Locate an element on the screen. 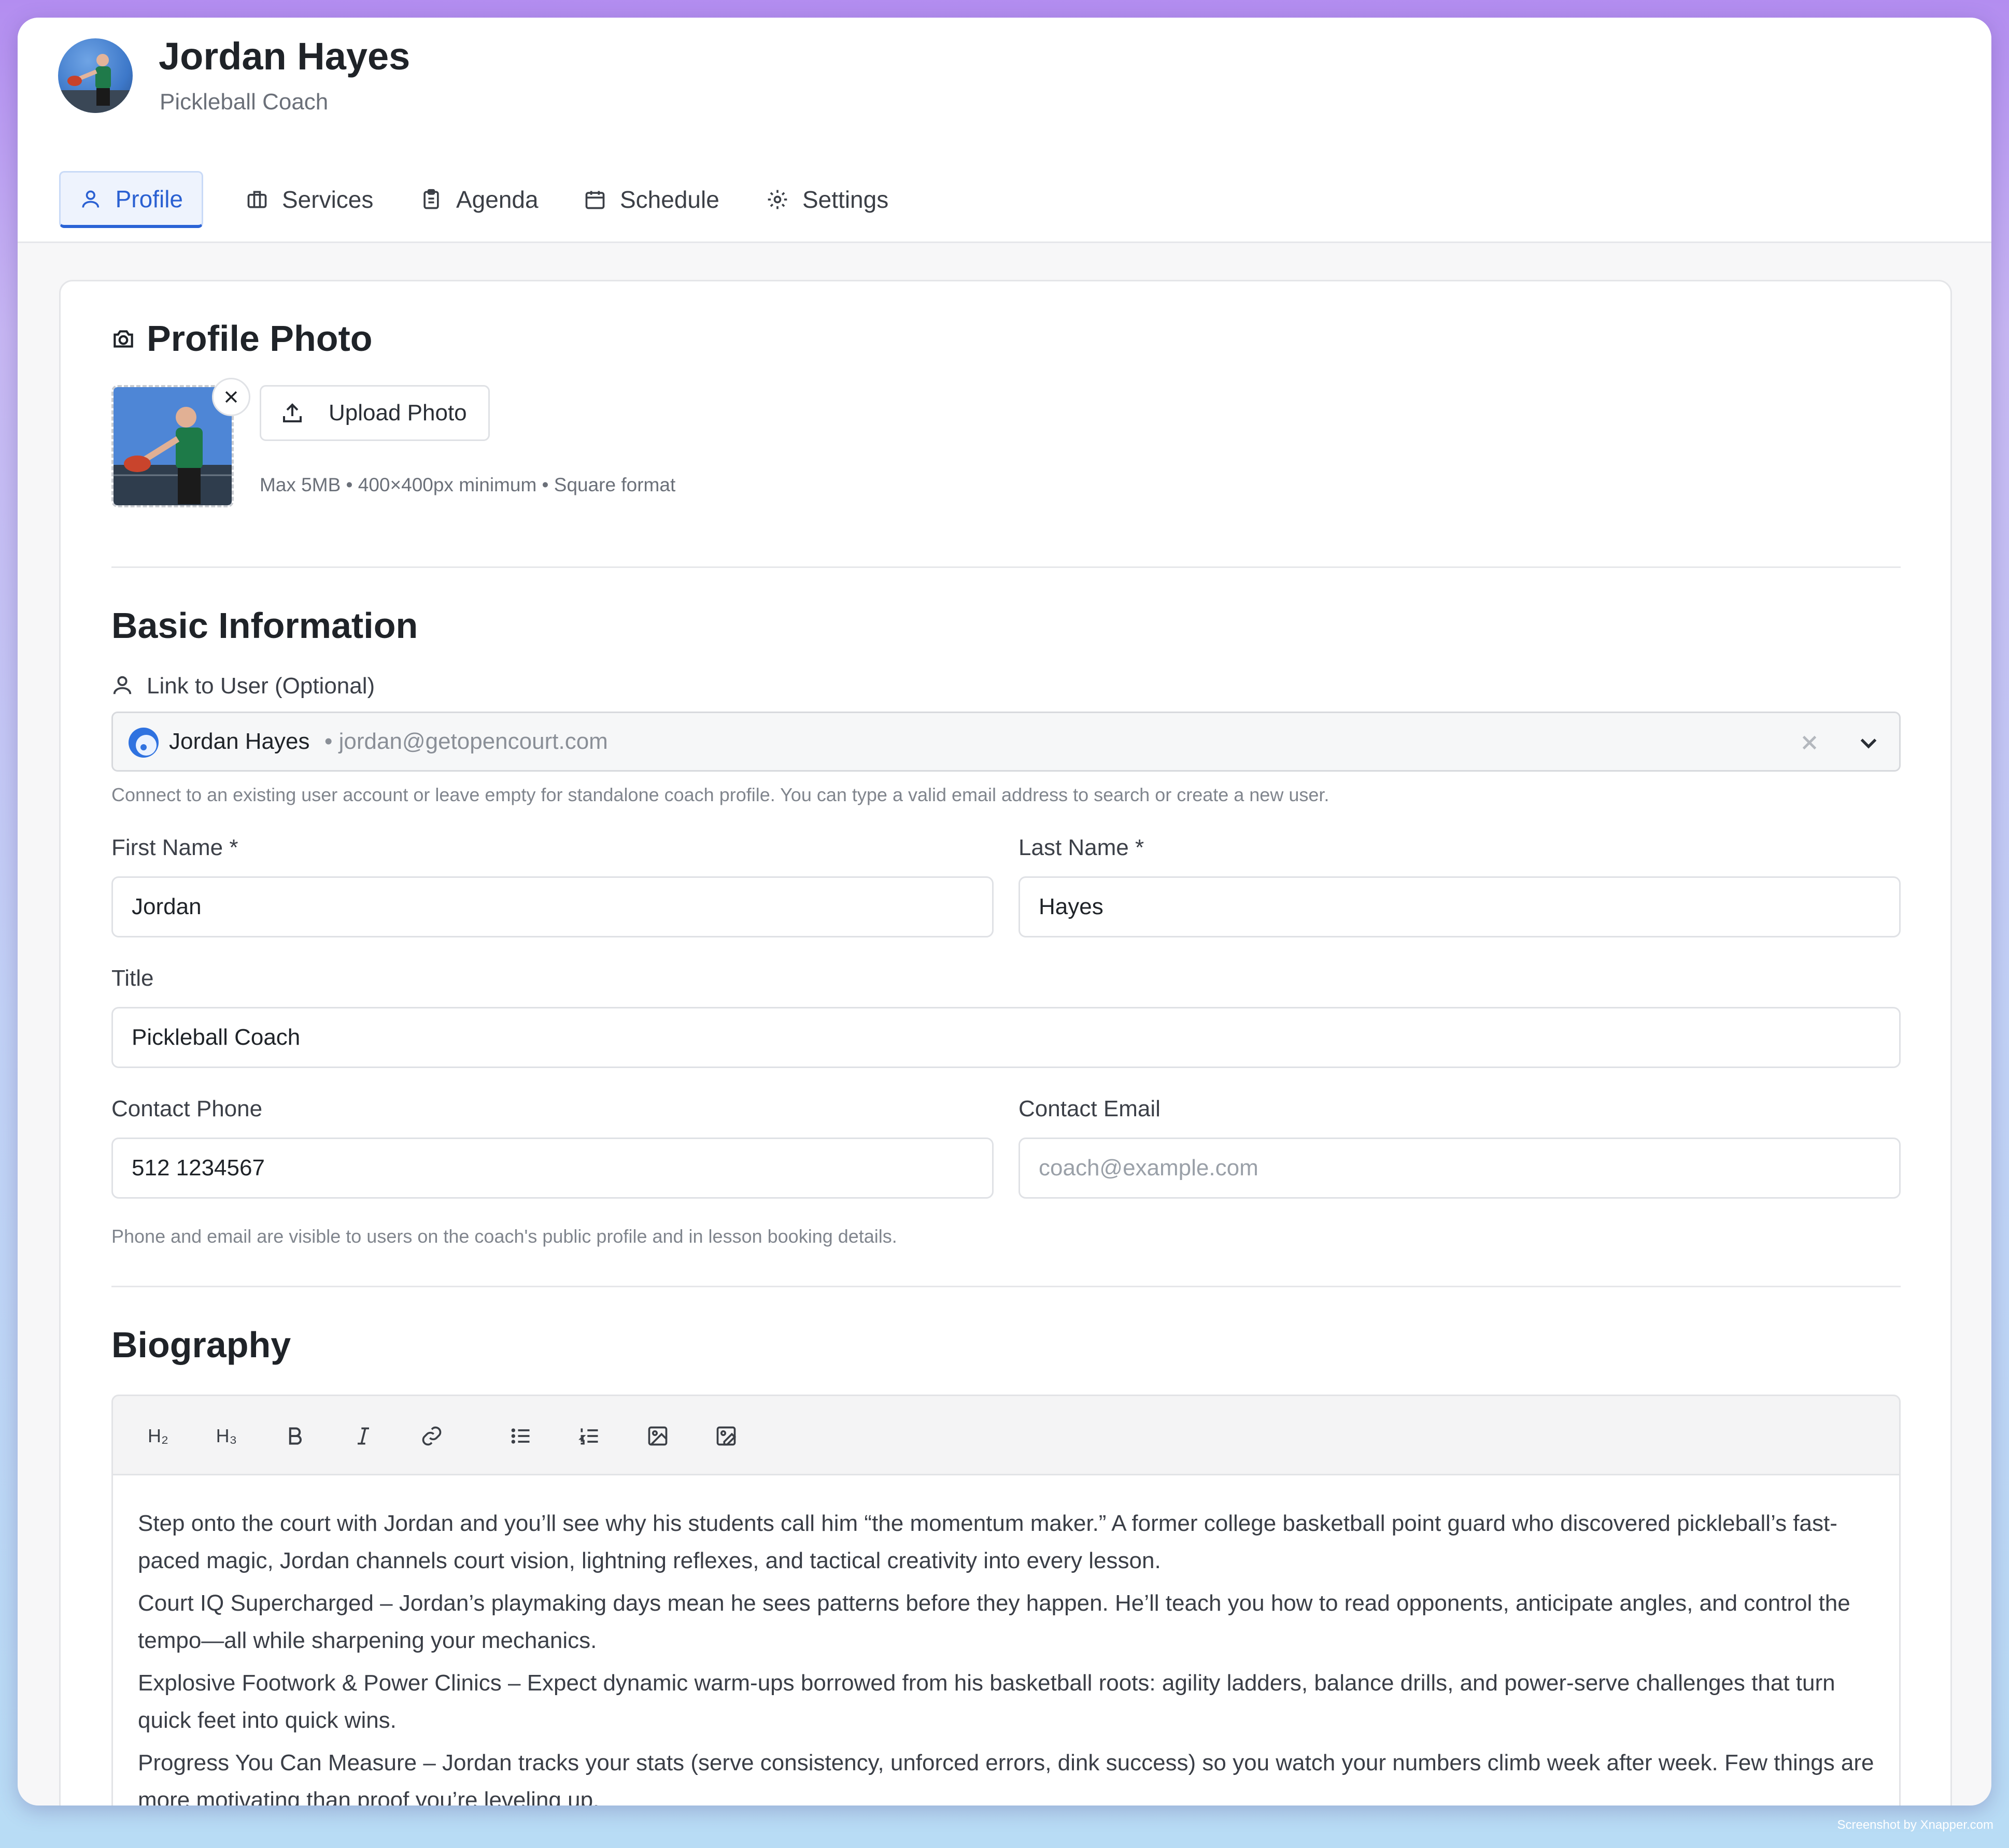 The width and height of the screenshot is (2009, 1848). link-user-select: Jordan Hayes • jordan@getopencourt.com is located at coordinates (1006, 742).